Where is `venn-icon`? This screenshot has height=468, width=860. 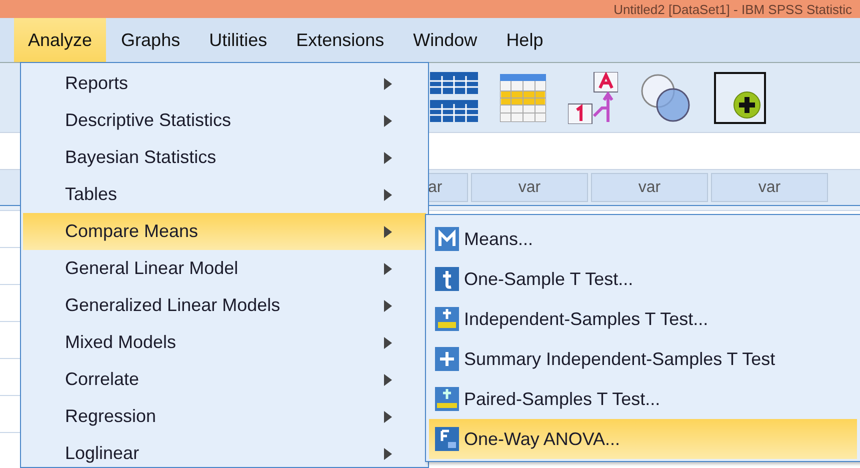 venn-icon is located at coordinates (666, 97).